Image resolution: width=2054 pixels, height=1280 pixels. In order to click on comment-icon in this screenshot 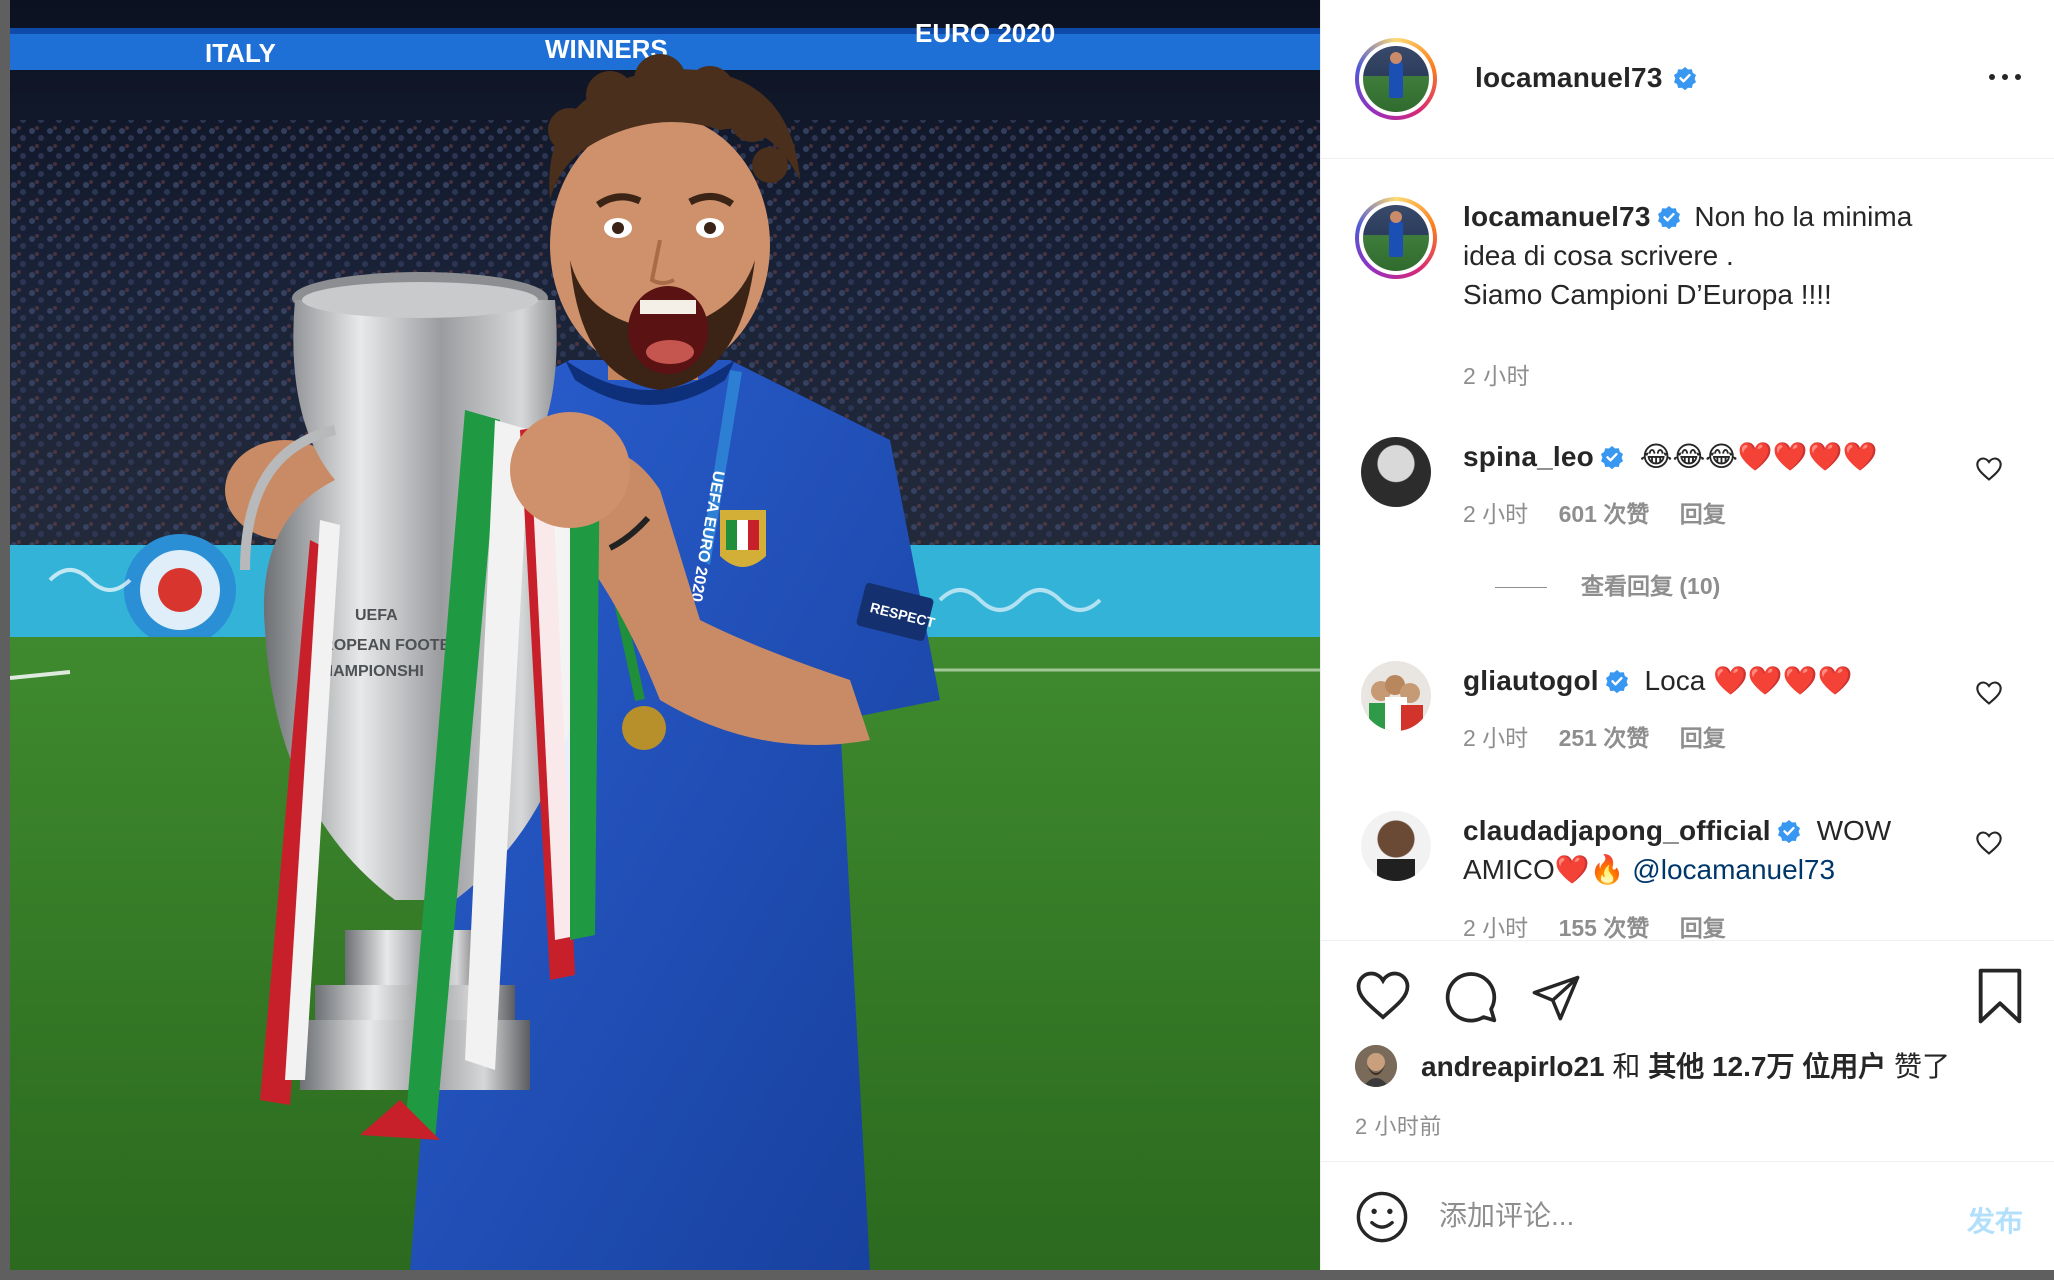, I will do `click(1471, 997)`.